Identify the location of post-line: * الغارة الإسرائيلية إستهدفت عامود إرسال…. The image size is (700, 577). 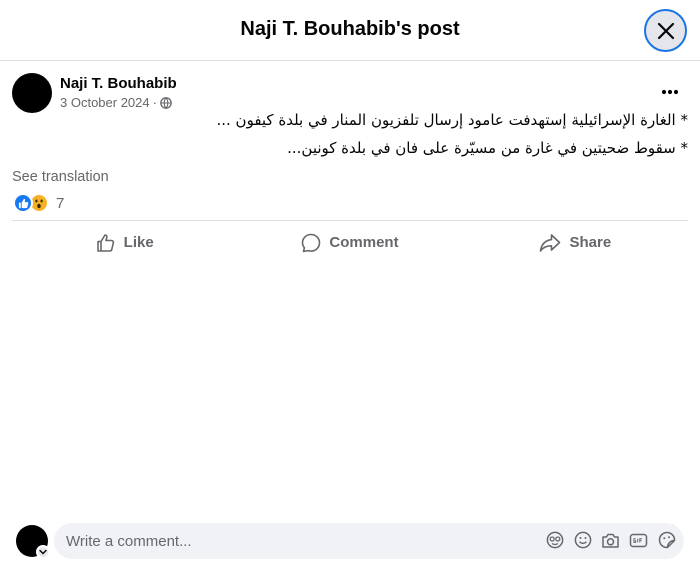
(452, 120).